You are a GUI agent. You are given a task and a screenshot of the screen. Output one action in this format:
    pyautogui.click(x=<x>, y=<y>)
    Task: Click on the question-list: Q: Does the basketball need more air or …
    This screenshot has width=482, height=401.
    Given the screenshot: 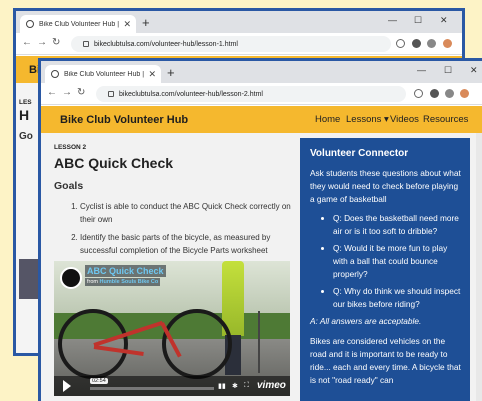 What is the action you would take?
    pyautogui.click(x=385, y=261)
    